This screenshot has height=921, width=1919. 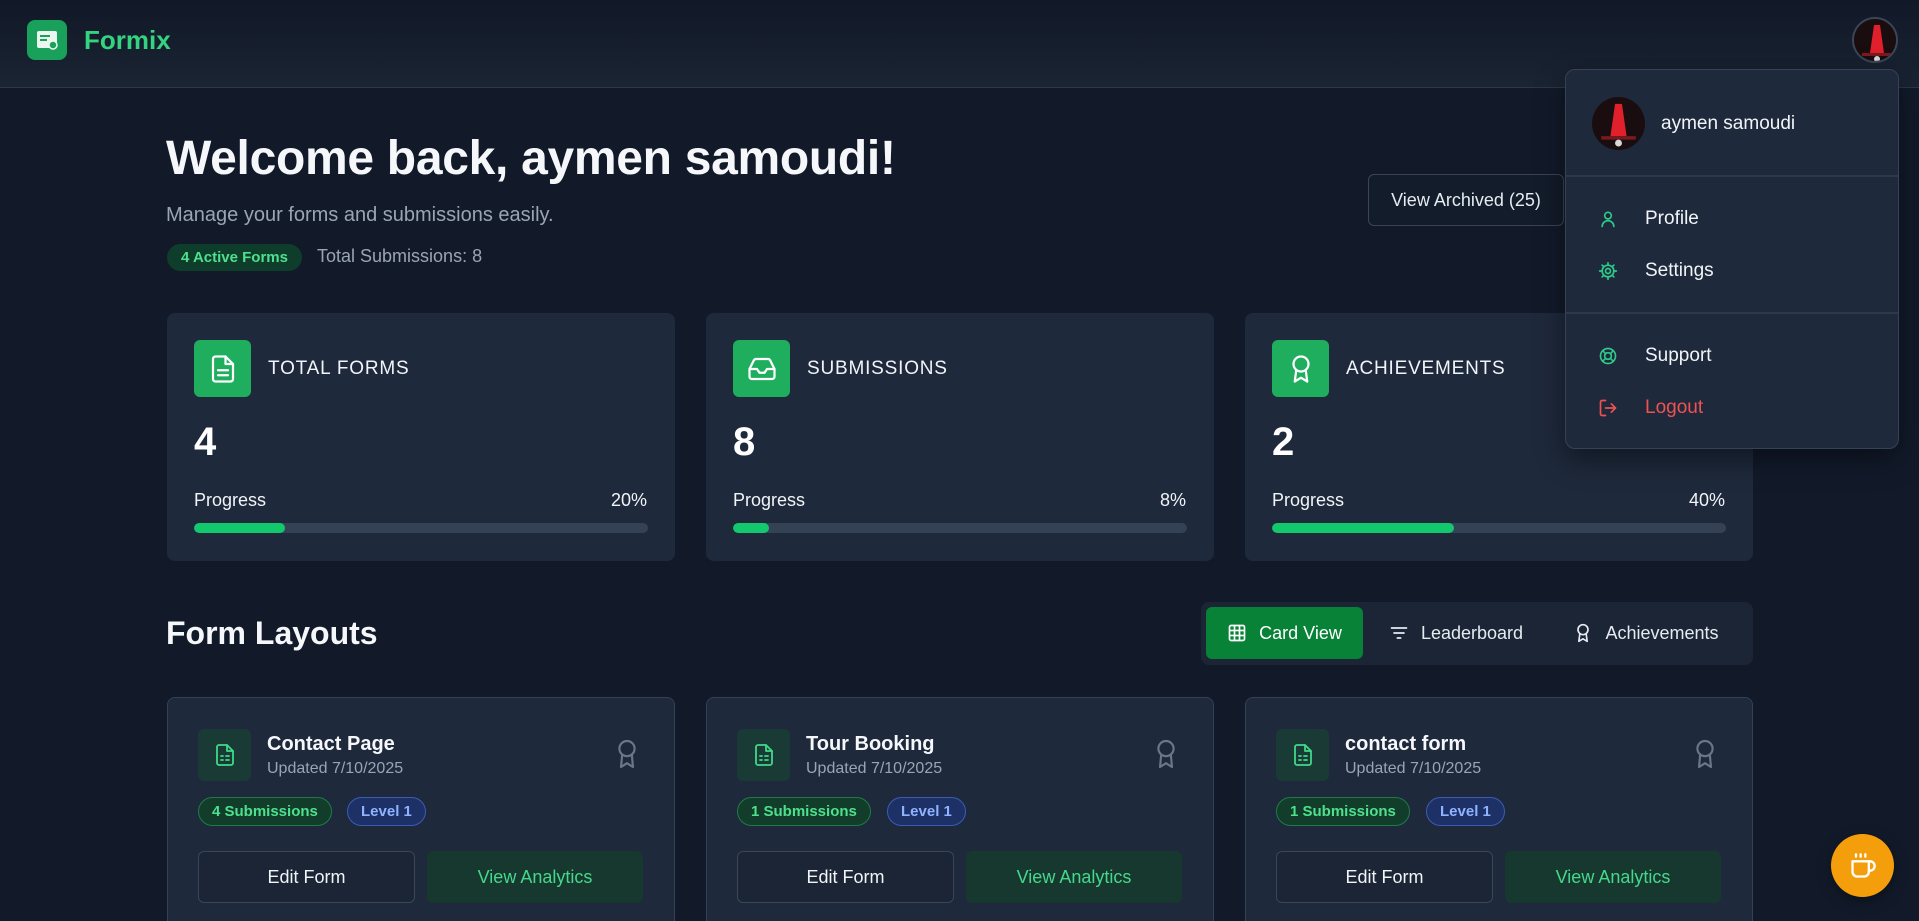 I want to click on stat-title: TOTAL FORMS, so click(x=339, y=368).